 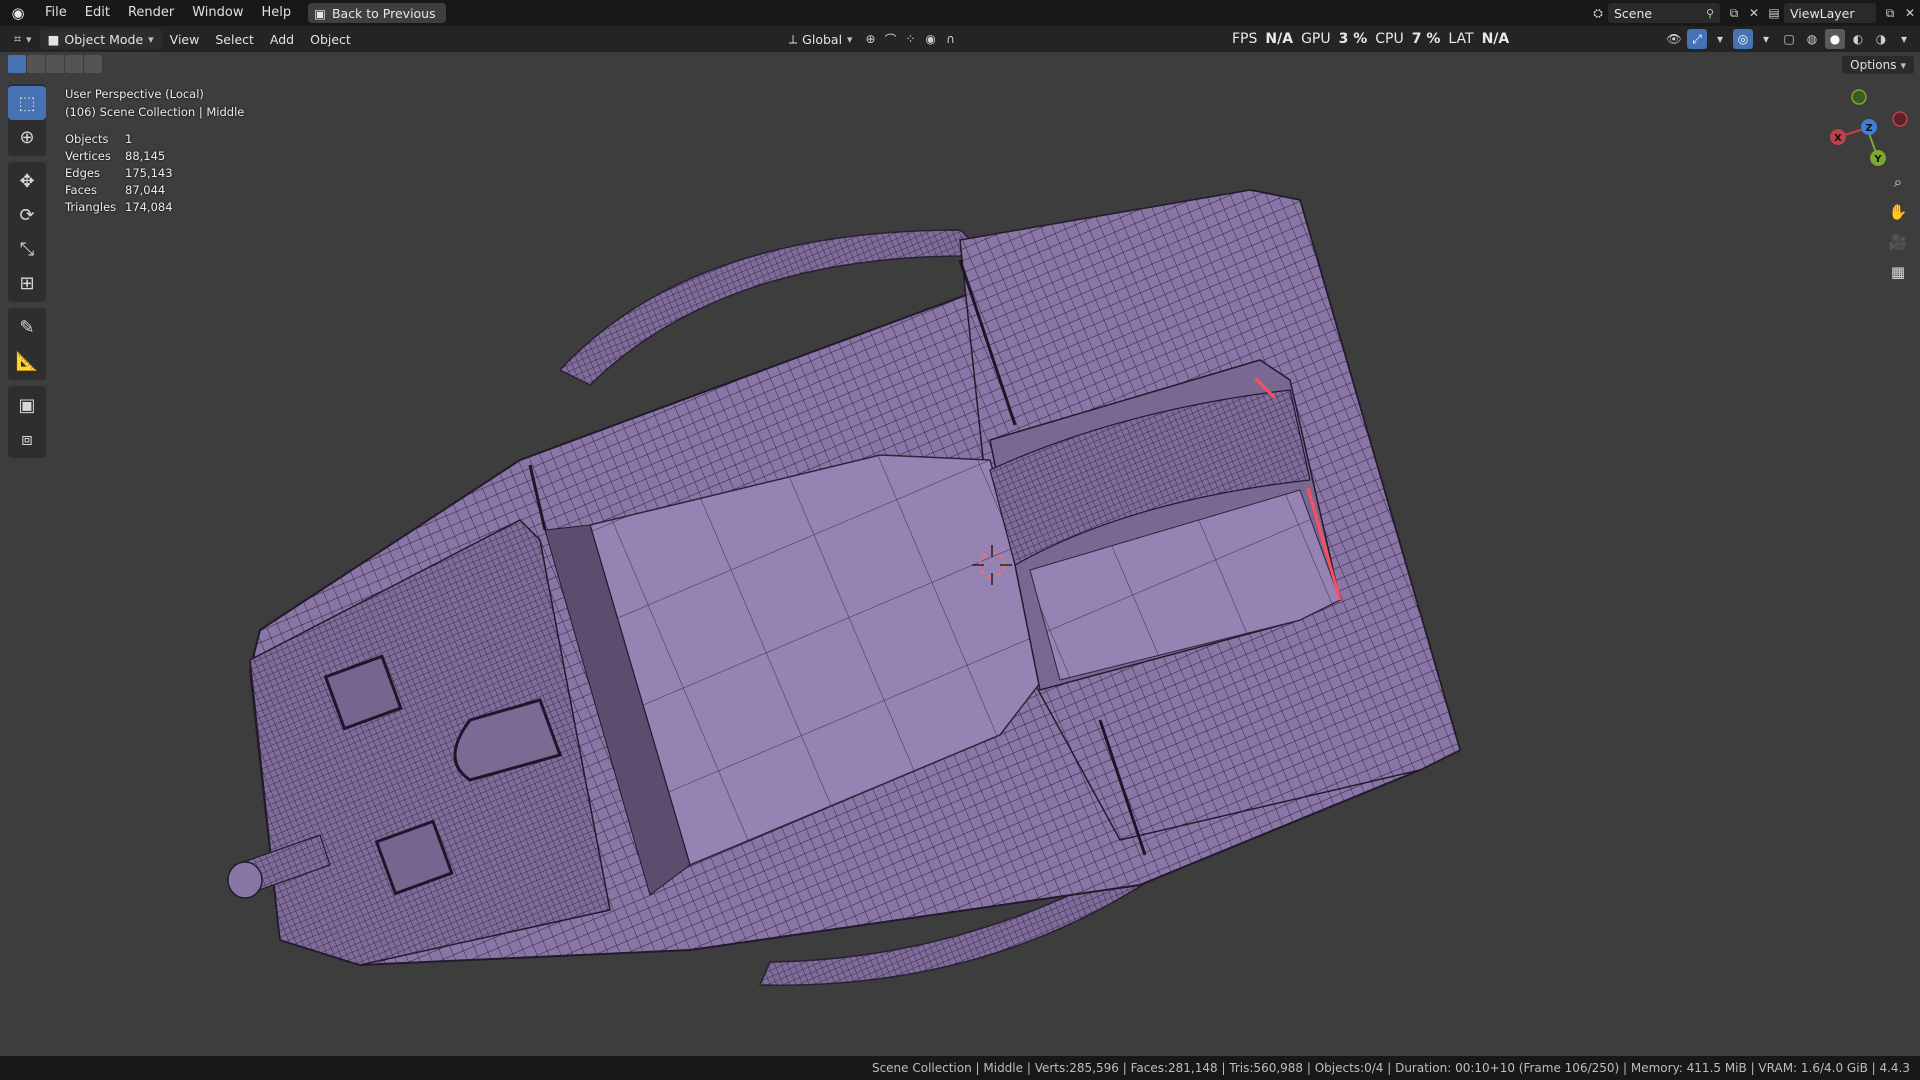 What do you see at coordinates (377, 13) in the screenshot?
I see `back-to-previous-button: ▣ Back to Previous` at bounding box center [377, 13].